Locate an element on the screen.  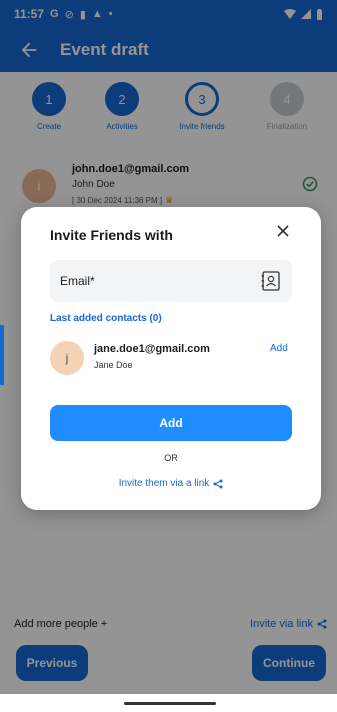
avatar: j is located at coordinates (67, 358).